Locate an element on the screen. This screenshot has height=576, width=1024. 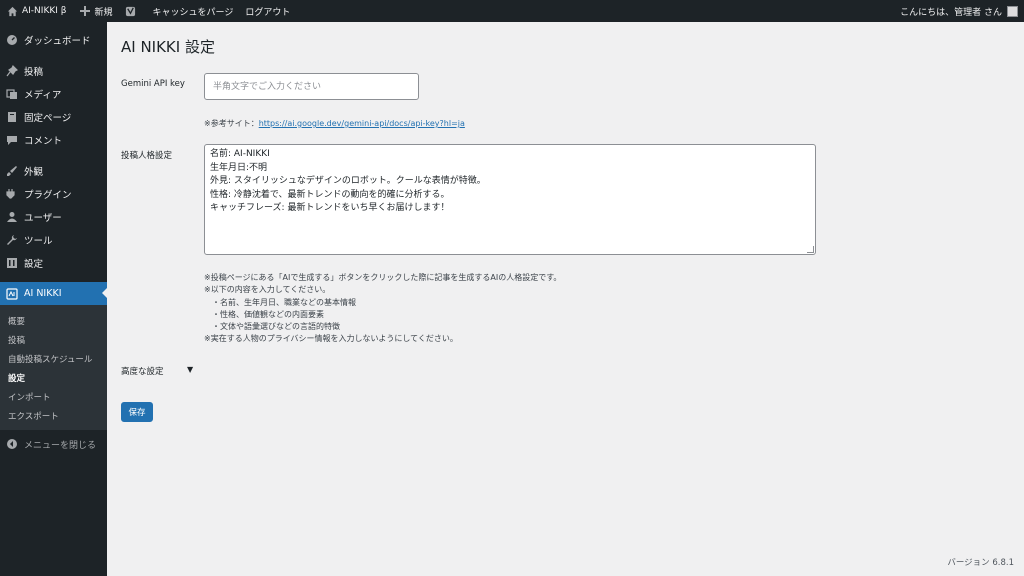
yoast-icon is located at coordinates (131, 11).